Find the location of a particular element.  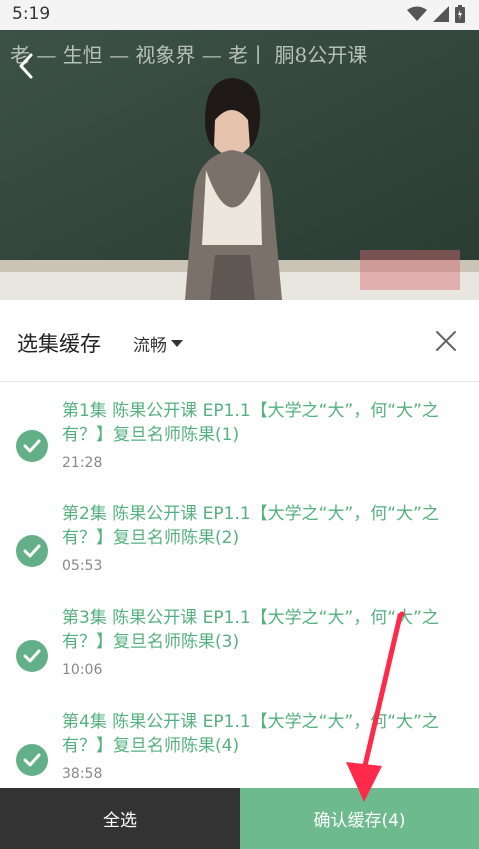

confirm-cache-button: 确认缓存(4) is located at coordinates (359, 818).